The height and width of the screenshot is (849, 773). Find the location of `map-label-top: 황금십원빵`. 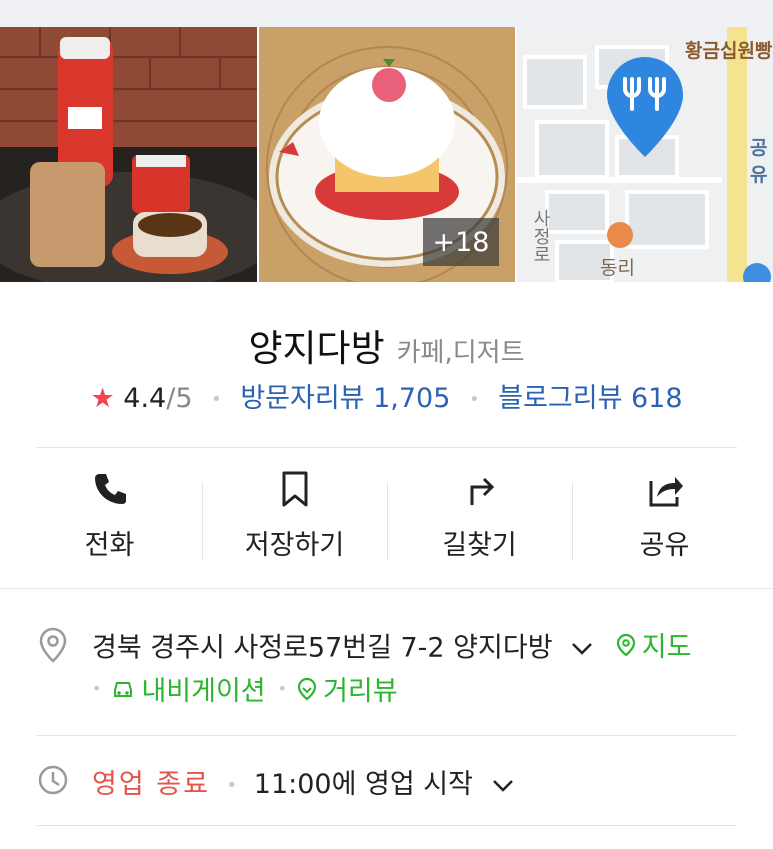

map-label-top: 황금십원빵 is located at coordinates (729, 51).